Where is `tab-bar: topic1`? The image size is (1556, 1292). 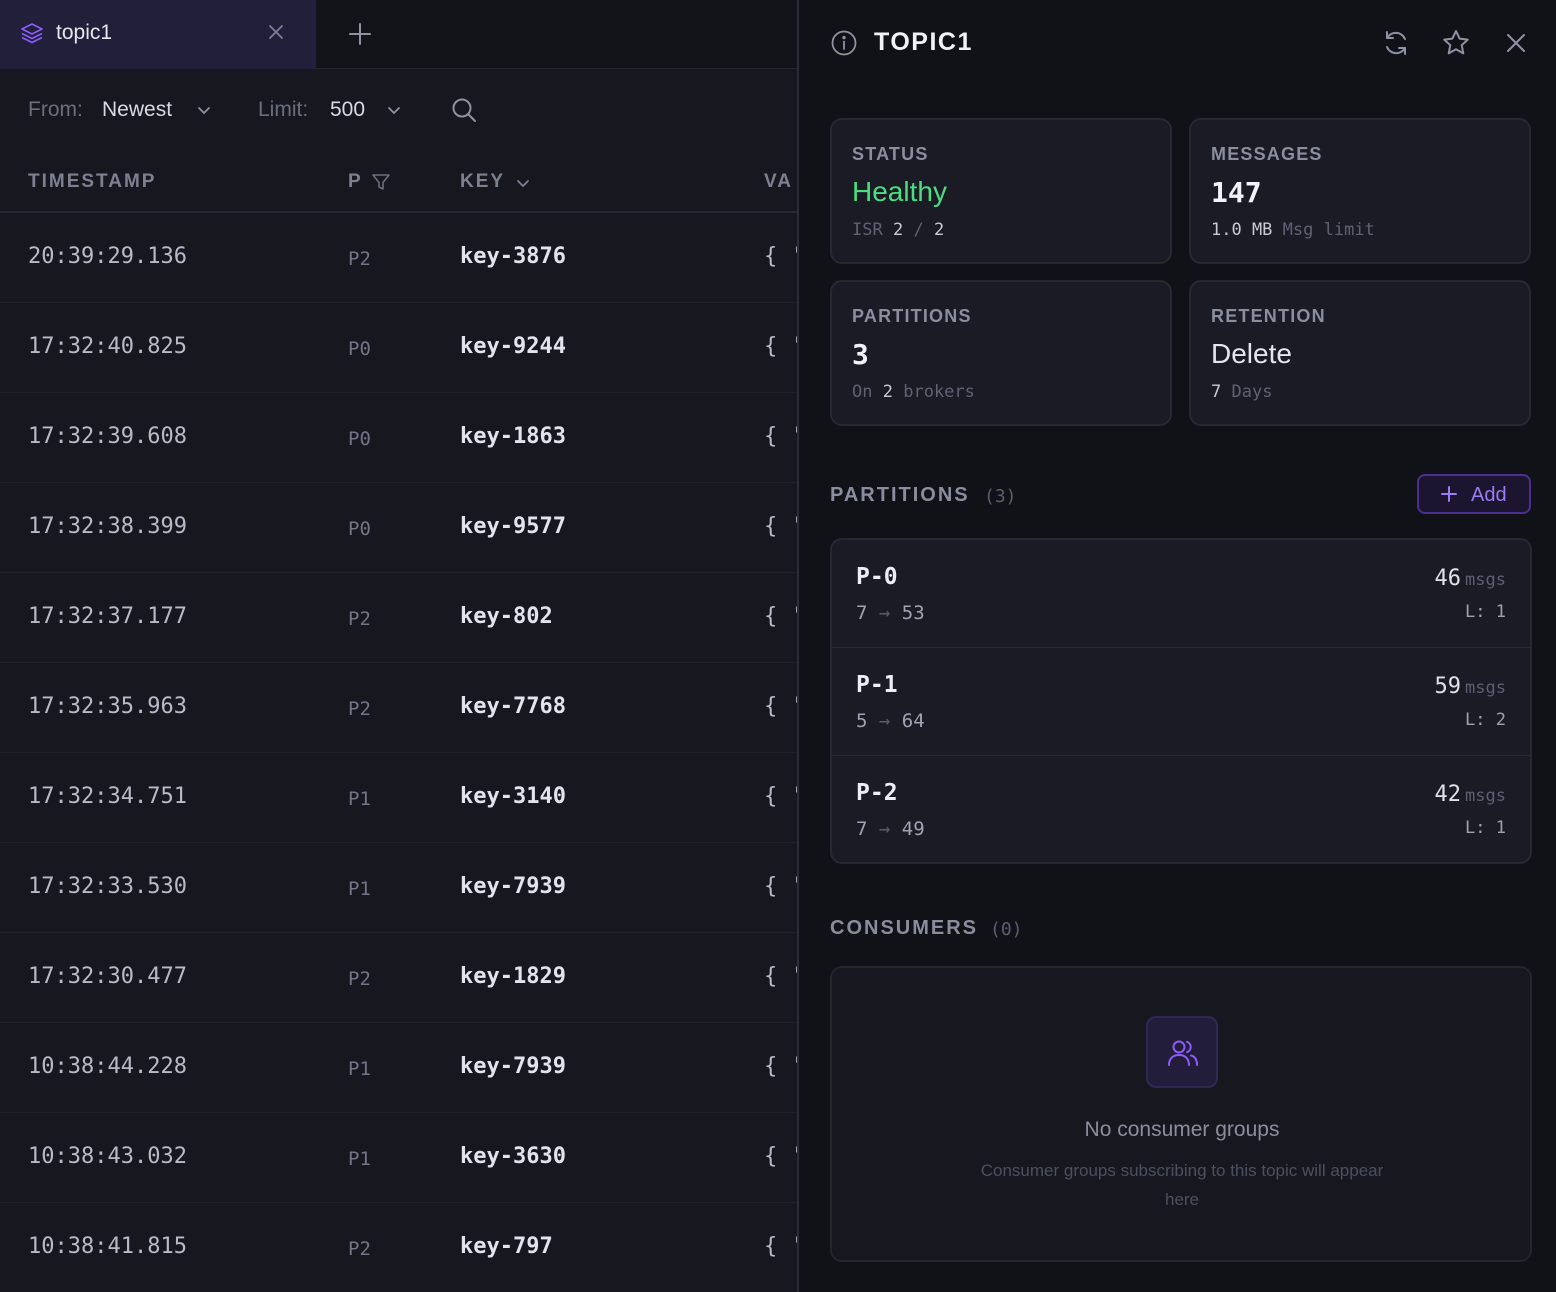 tab-bar: topic1 is located at coordinates (398, 34).